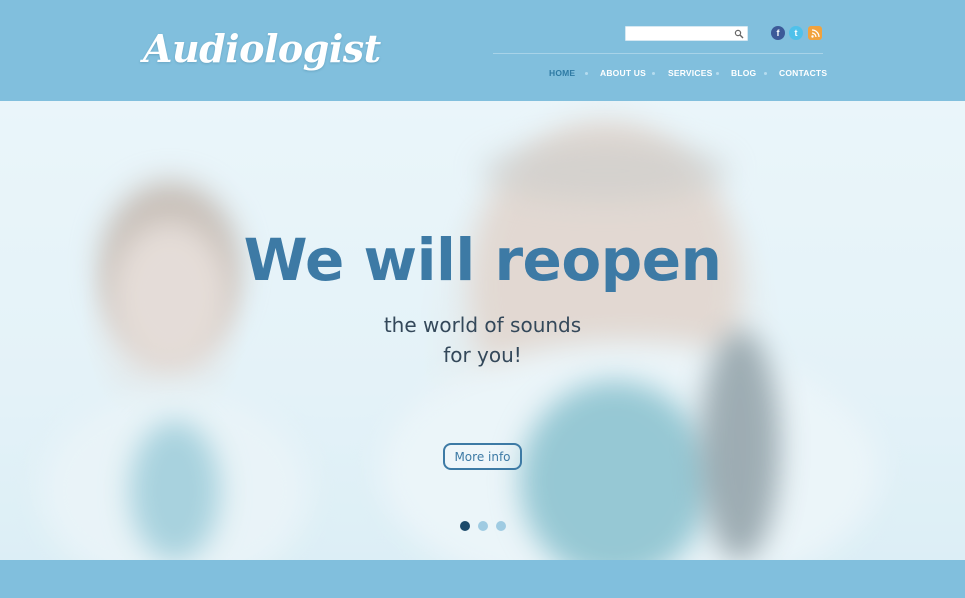  What do you see at coordinates (482, 260) in the screenshot?
I see `hero-title: We will reopen` at bounding box center [482, 260].